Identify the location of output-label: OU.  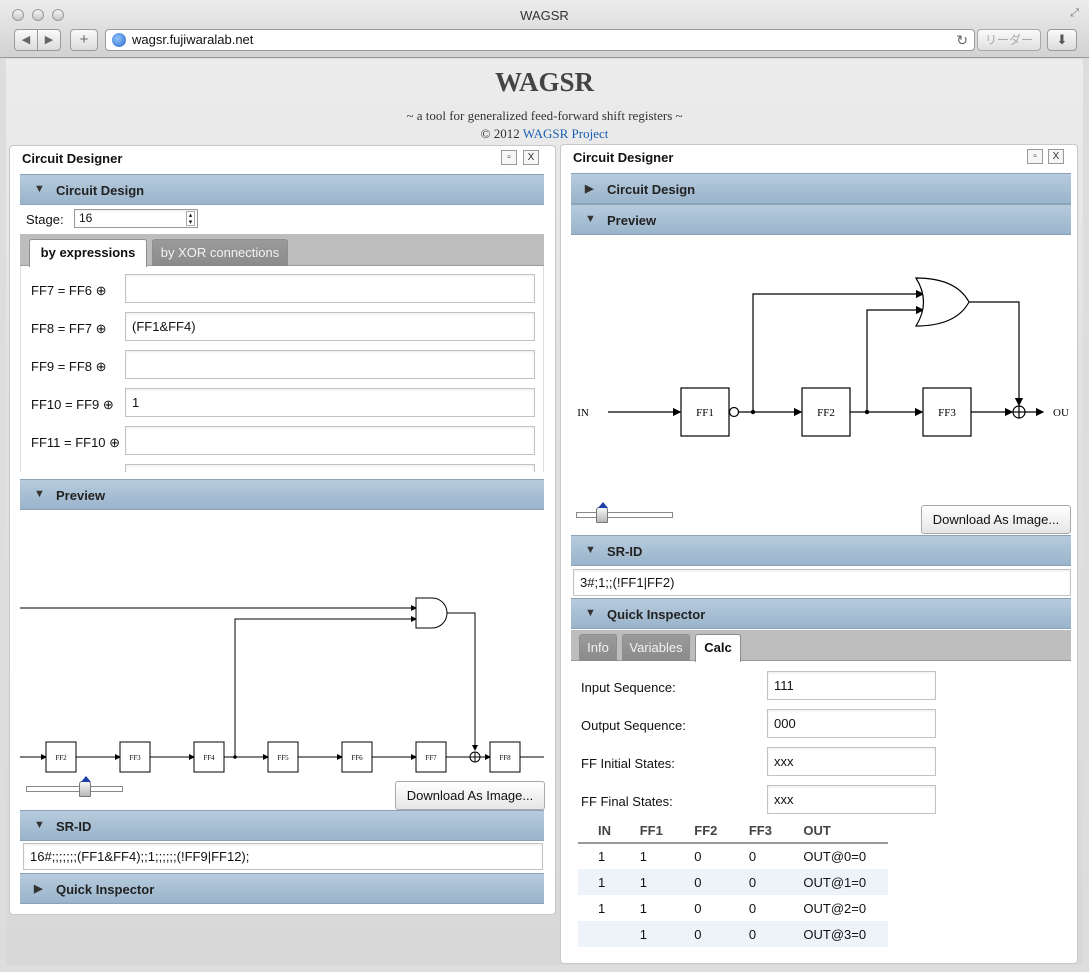
(1061, 413).